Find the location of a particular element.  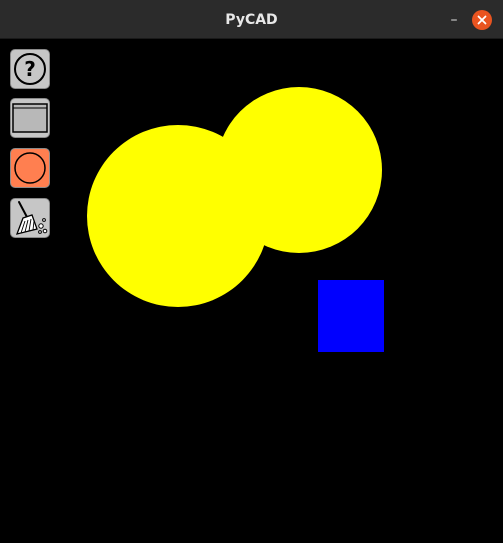

help-tool-button: ? is located at coordinates (30, 69).